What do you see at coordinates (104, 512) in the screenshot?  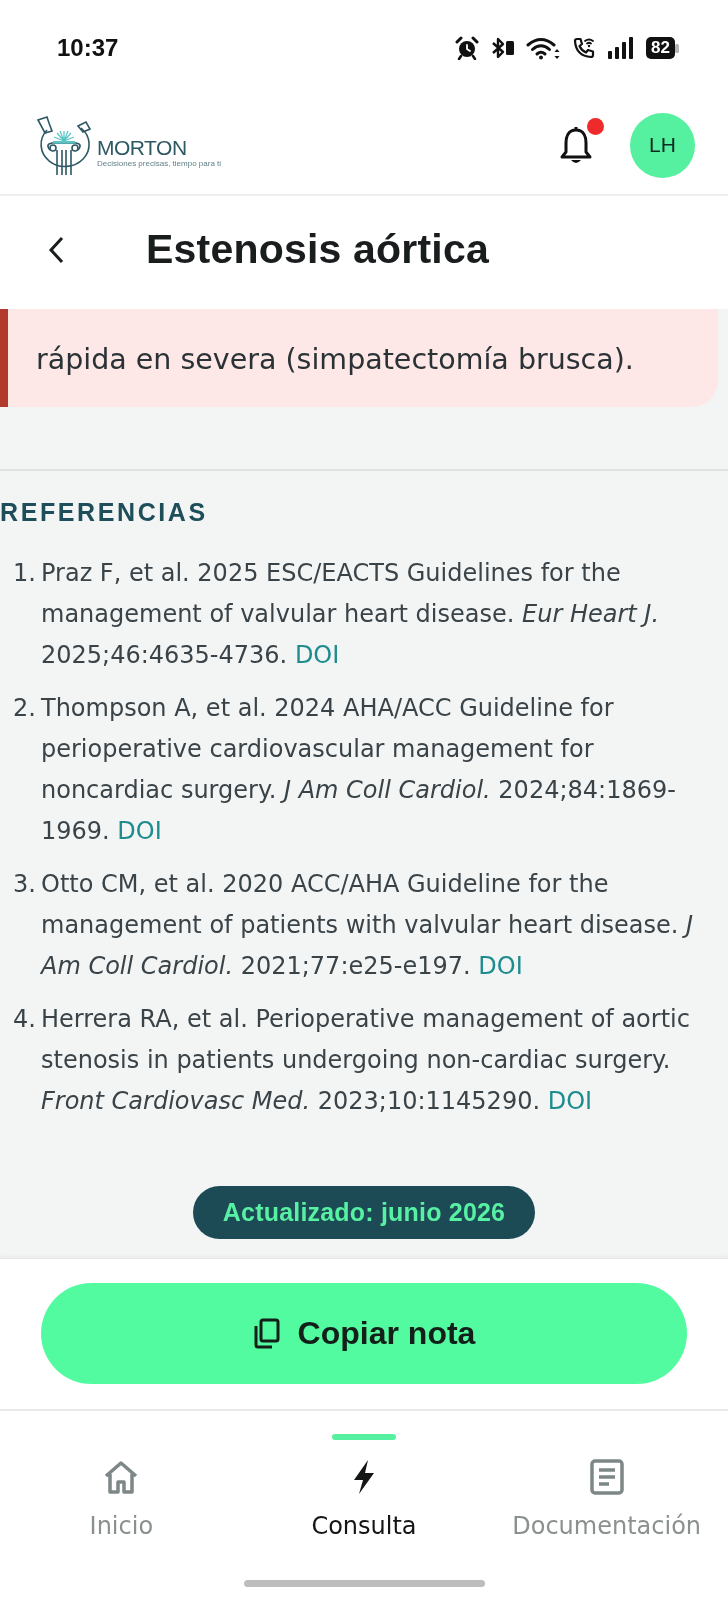 I see `section-heading: REFERENCIAS` at bounding box center [104, 512].